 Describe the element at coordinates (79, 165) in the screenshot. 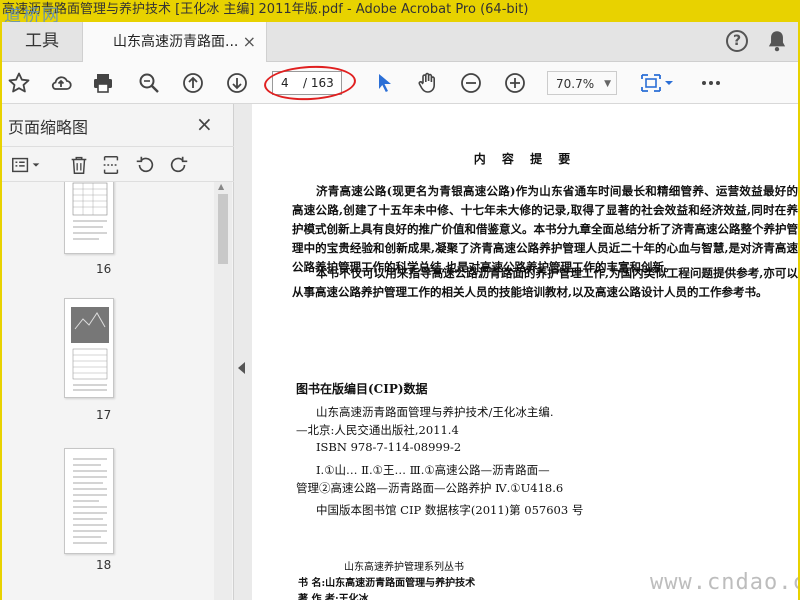

I see `delete-page-icon` at that location.